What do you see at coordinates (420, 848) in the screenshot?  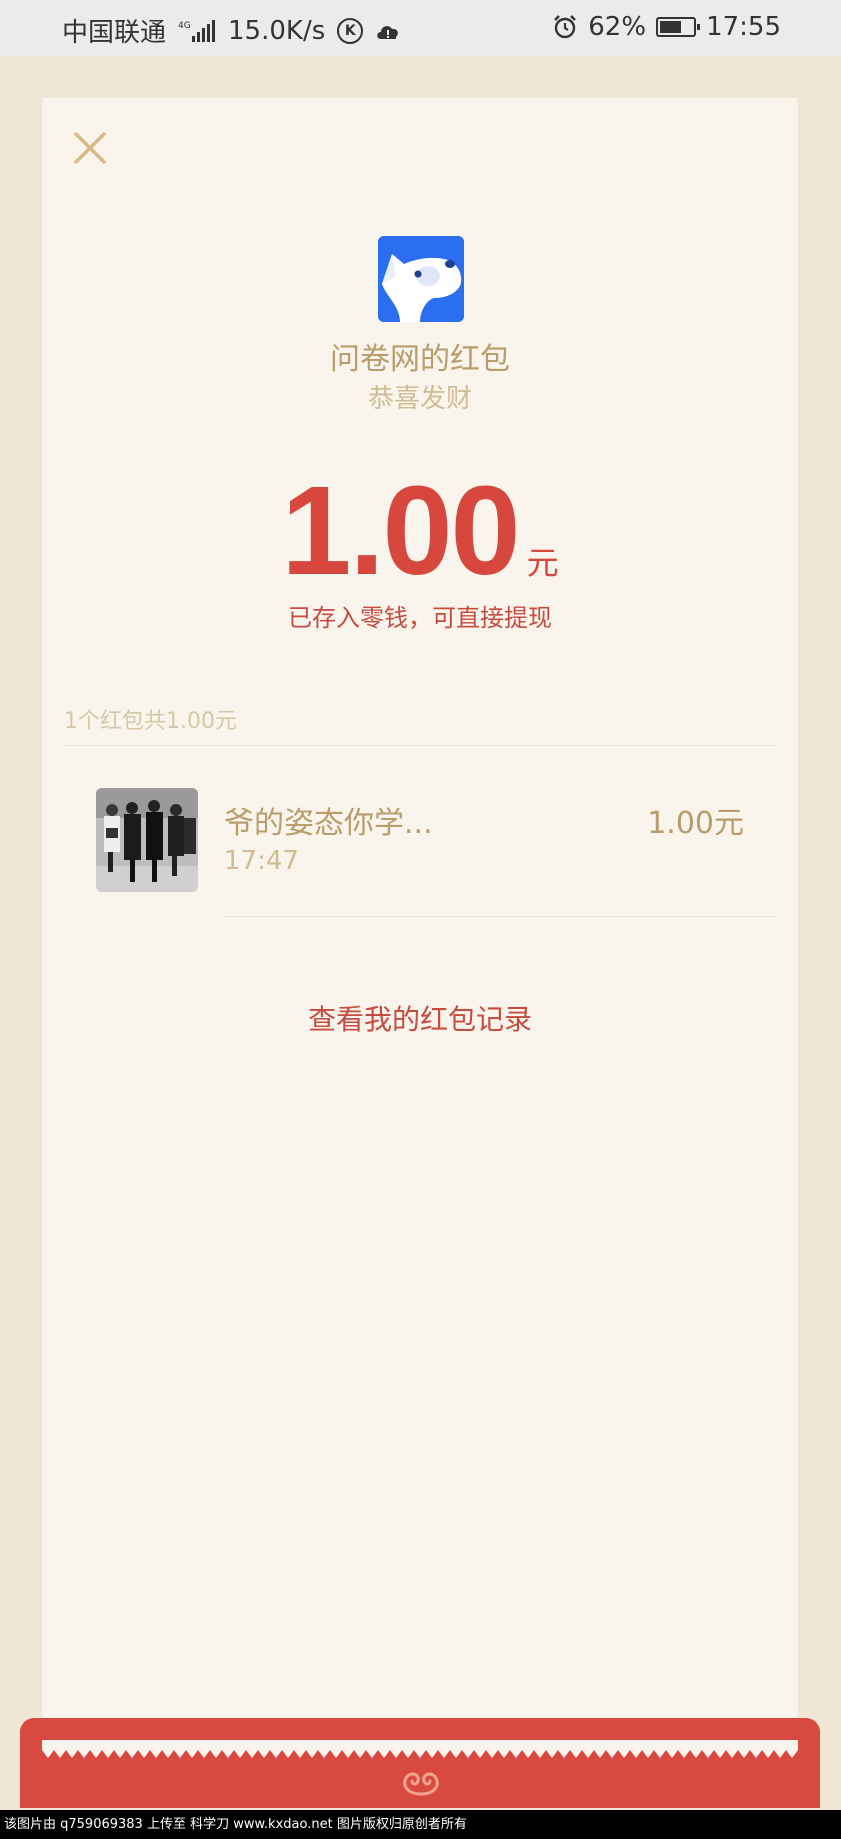 I see `list-item: 爷的姿态你学... 17:47 1.00元` at bounding box center [420, 848].